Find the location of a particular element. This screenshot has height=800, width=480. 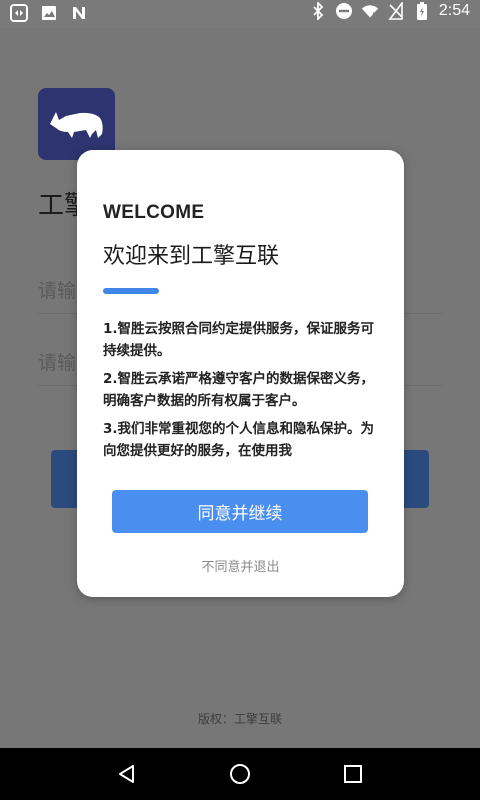

battery-icon is located at coordinates (422, 11).